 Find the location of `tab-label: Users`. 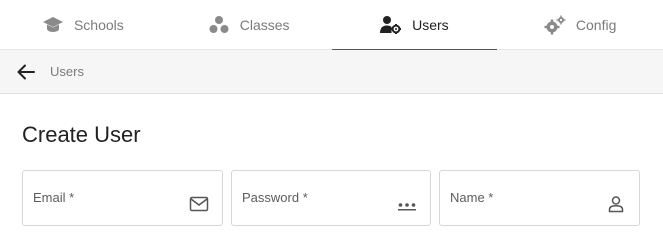

tab-label: Users is located at coordinates (430, 25).